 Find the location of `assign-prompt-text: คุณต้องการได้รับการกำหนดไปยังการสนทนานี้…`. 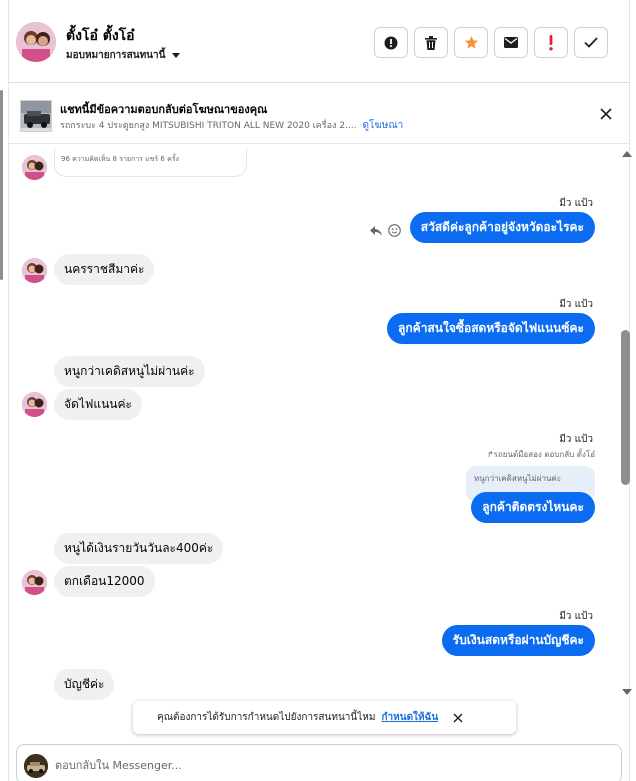

assign-prompt-text: คุณต้องการได้รับการกำหนดไปยังการสนทนานี้… is located at coordinates (266, 717).